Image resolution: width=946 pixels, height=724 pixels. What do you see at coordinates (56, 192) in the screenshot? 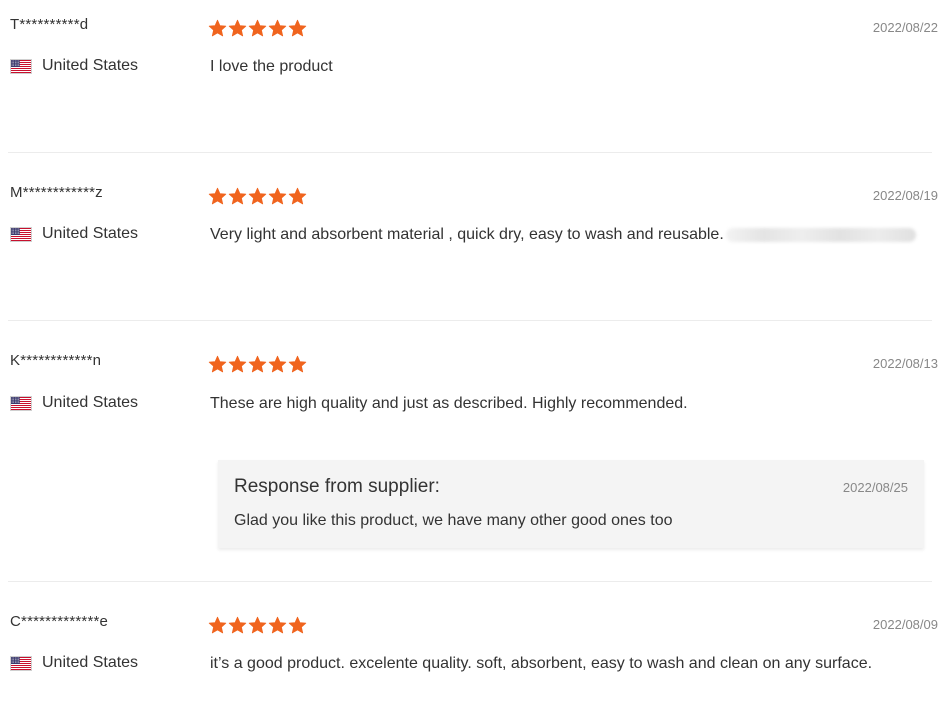
I see `reviewer-name: M************z` at bounding box center [56, 192].